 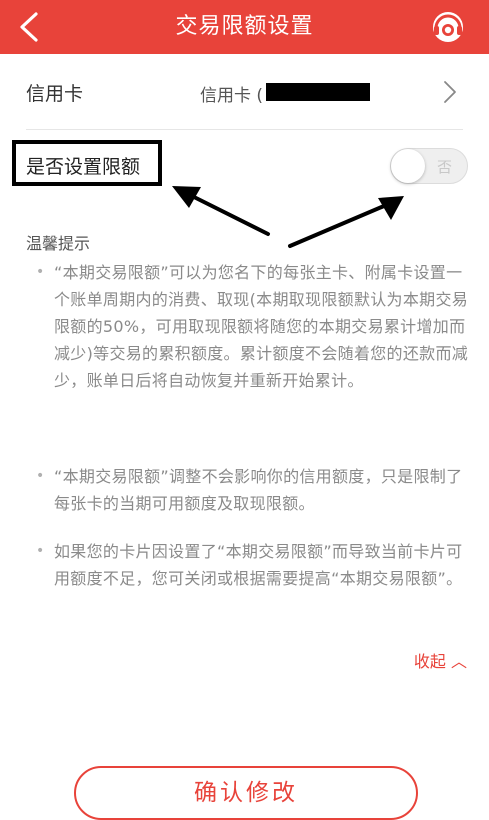 I want to click on divider, so click(x=244, y=129).